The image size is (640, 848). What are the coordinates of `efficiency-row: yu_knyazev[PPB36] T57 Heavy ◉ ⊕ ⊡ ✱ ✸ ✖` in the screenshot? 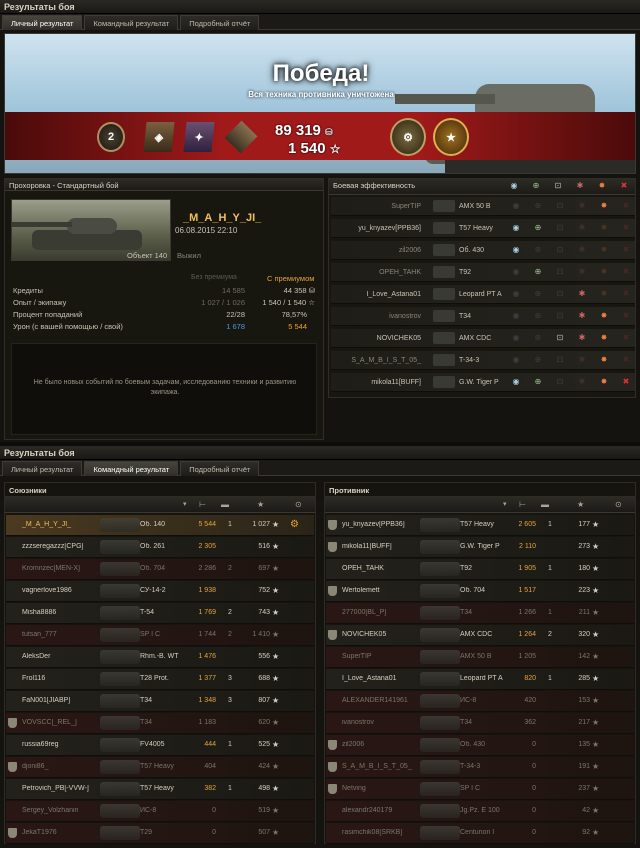 It's located at (483, 228).